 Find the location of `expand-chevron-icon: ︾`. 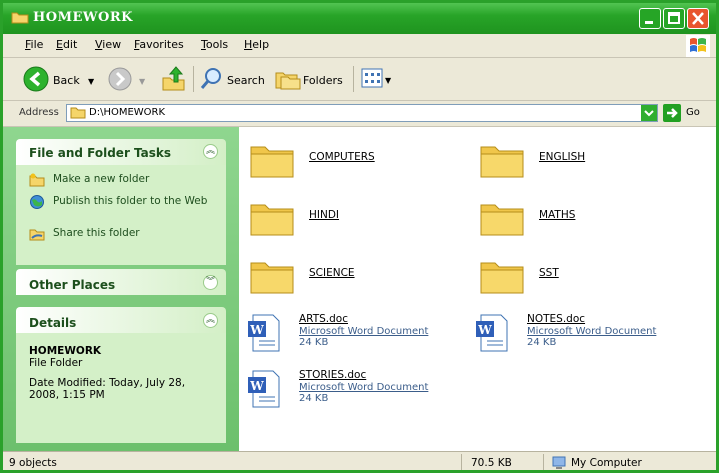

expand-chevron-icon: ︾ is located at coordinates (210, 282).